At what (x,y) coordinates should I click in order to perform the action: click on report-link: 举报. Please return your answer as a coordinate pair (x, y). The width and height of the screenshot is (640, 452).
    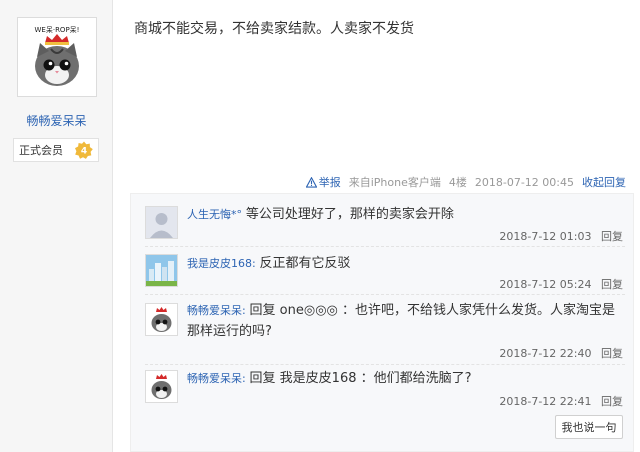
    Looking at the image, I should click on (323, 182).